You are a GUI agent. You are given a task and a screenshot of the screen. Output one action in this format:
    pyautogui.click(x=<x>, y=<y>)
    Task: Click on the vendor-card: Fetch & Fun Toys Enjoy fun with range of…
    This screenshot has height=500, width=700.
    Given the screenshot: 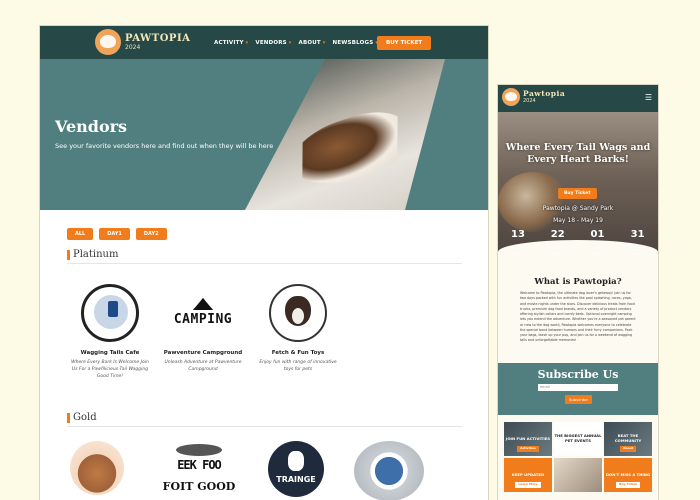 What is the action you would take?
    pyautogui.click(x=298, y=329)
    